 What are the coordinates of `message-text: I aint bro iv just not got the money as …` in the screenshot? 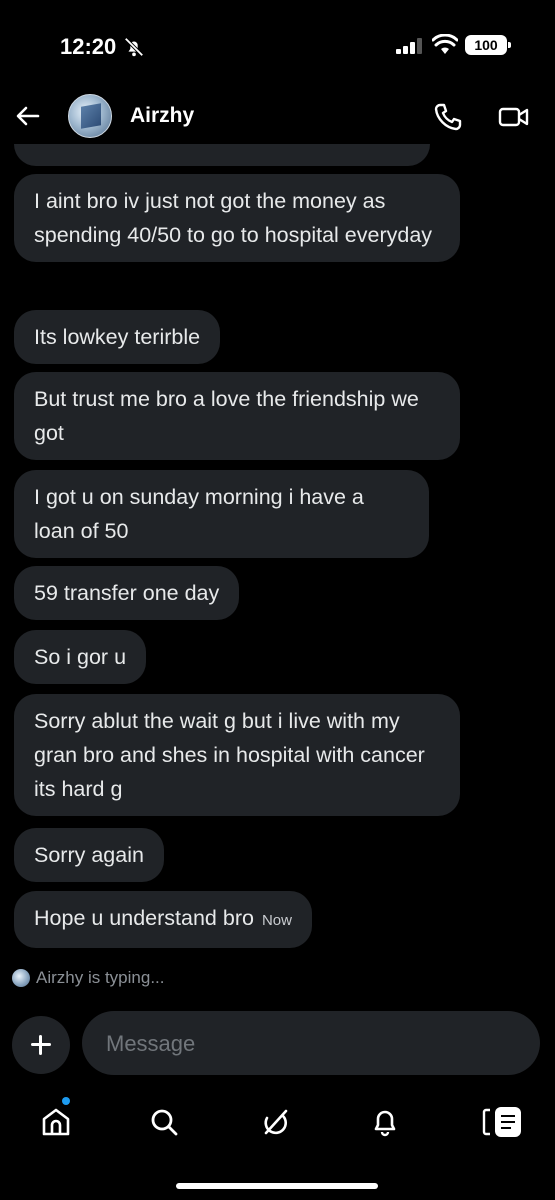 It's located at (233, 218).